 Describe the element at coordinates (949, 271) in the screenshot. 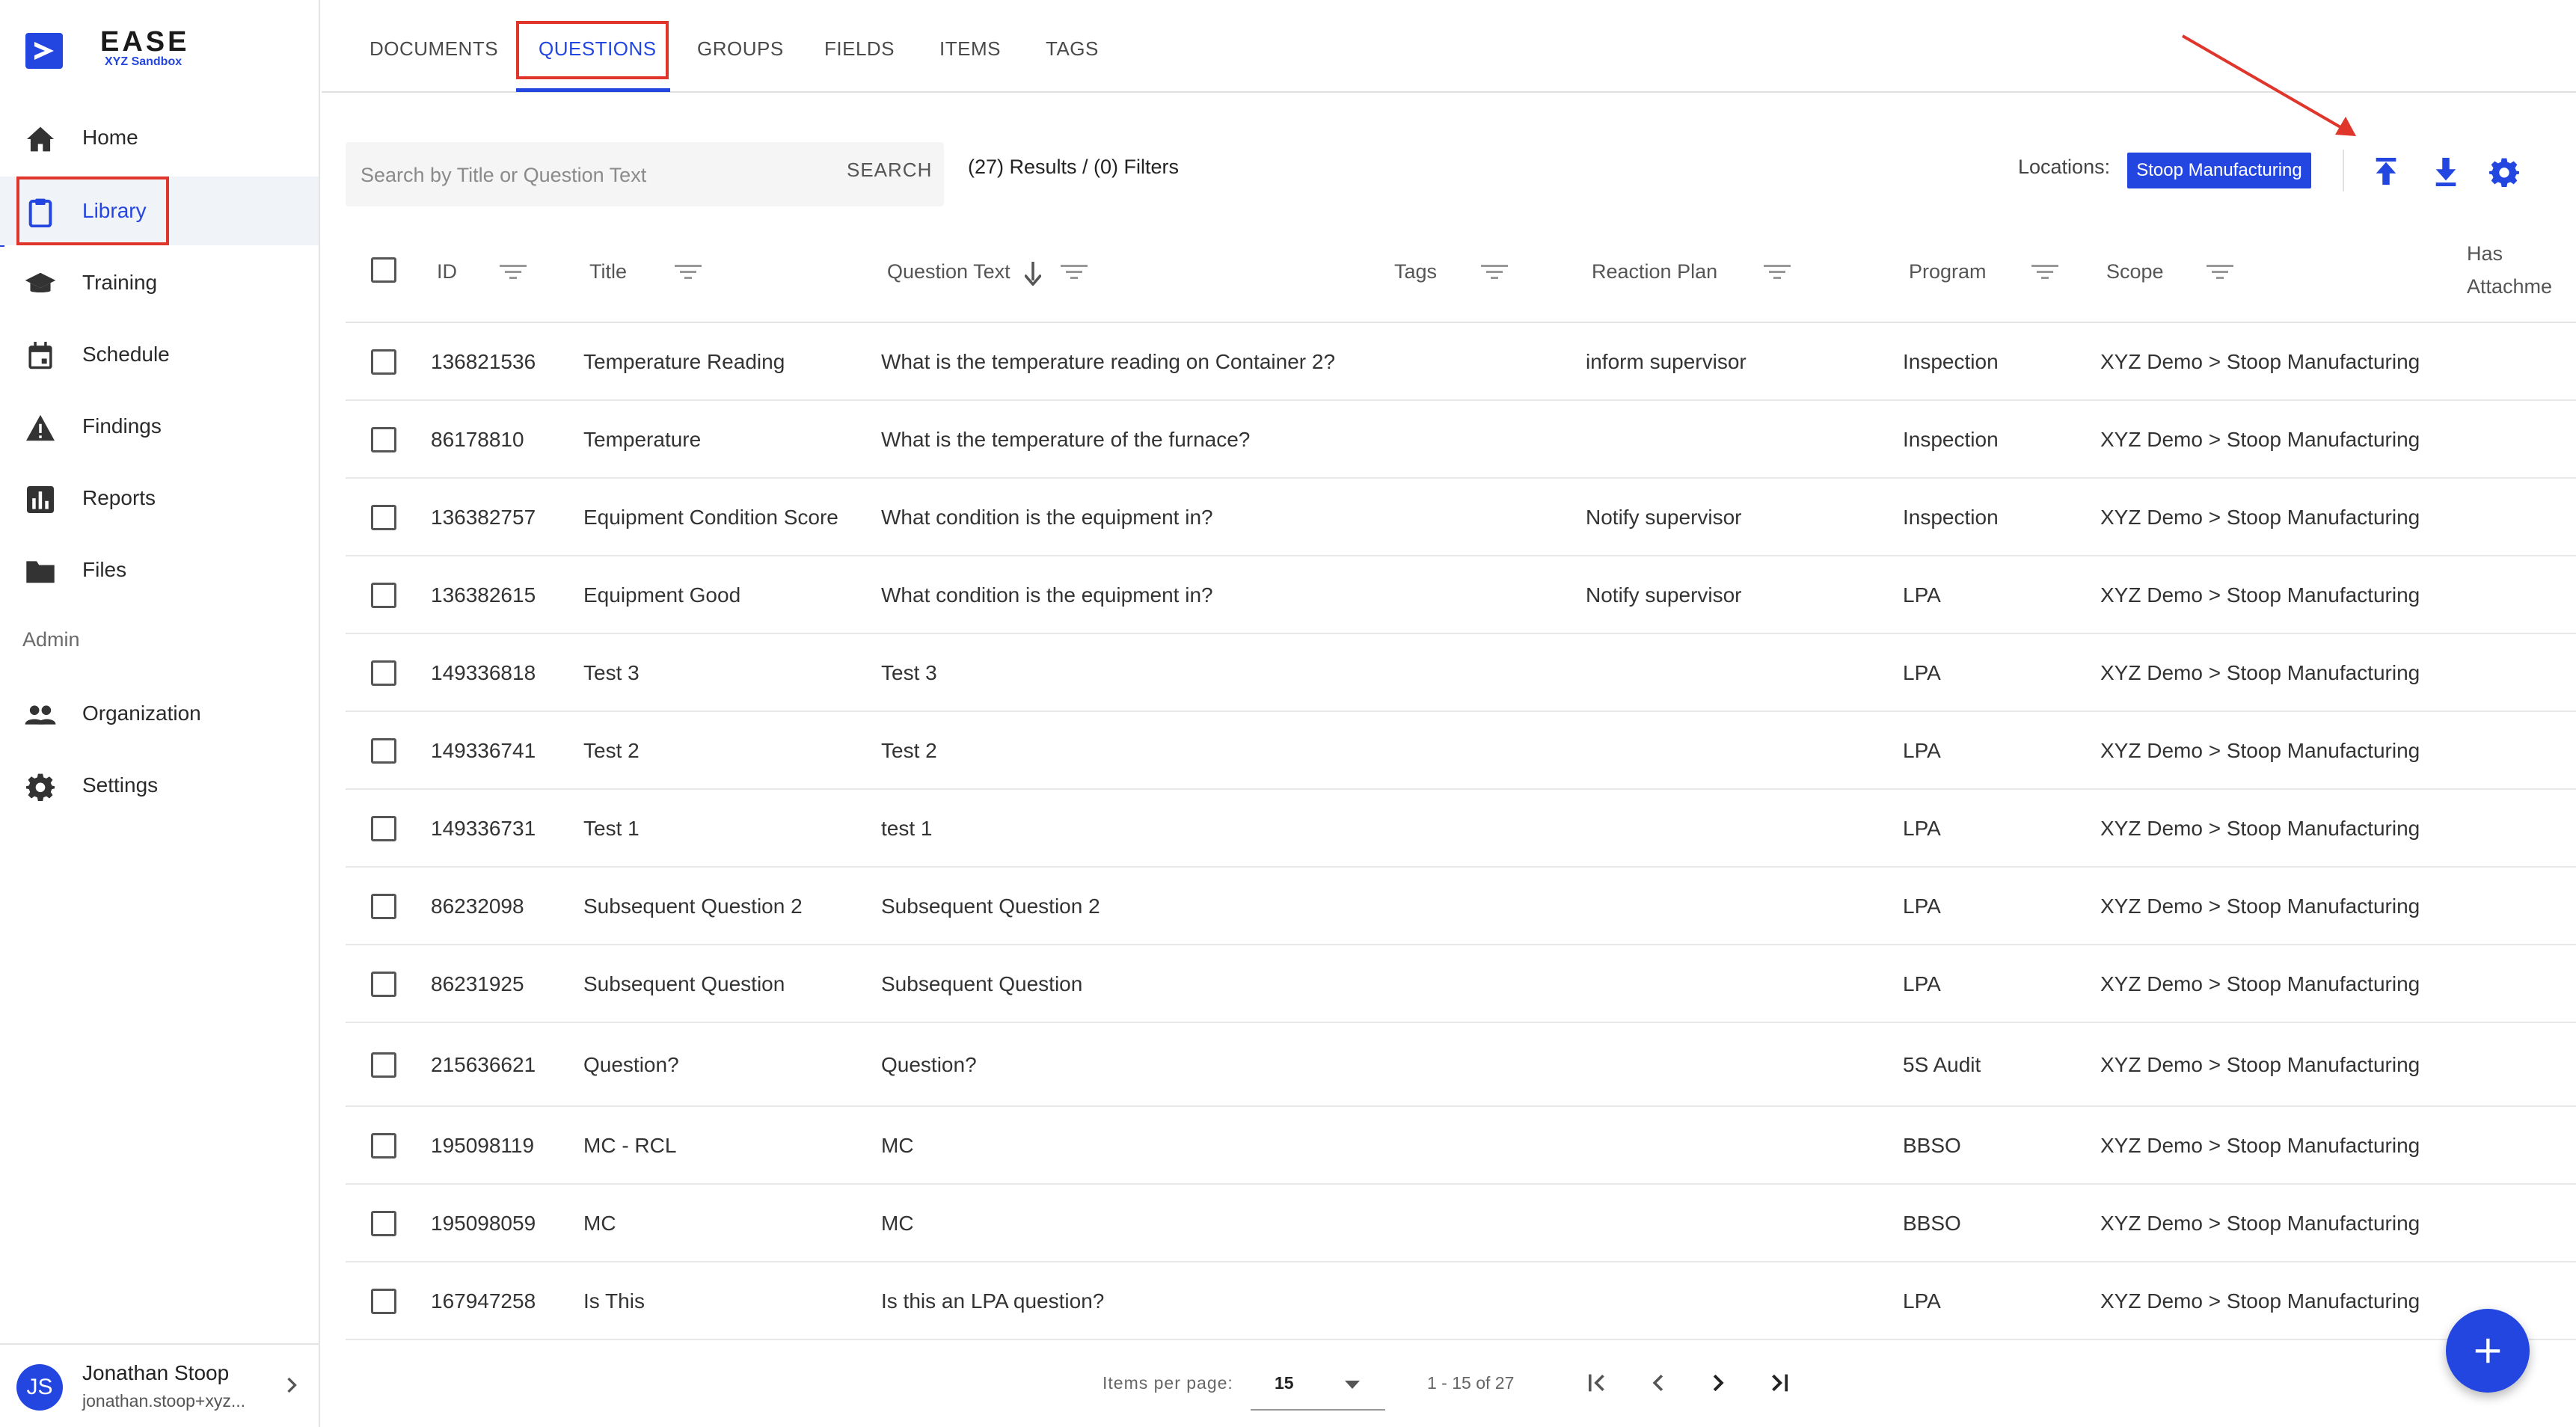

I see `column-header-question-text: Question Text` at that location.